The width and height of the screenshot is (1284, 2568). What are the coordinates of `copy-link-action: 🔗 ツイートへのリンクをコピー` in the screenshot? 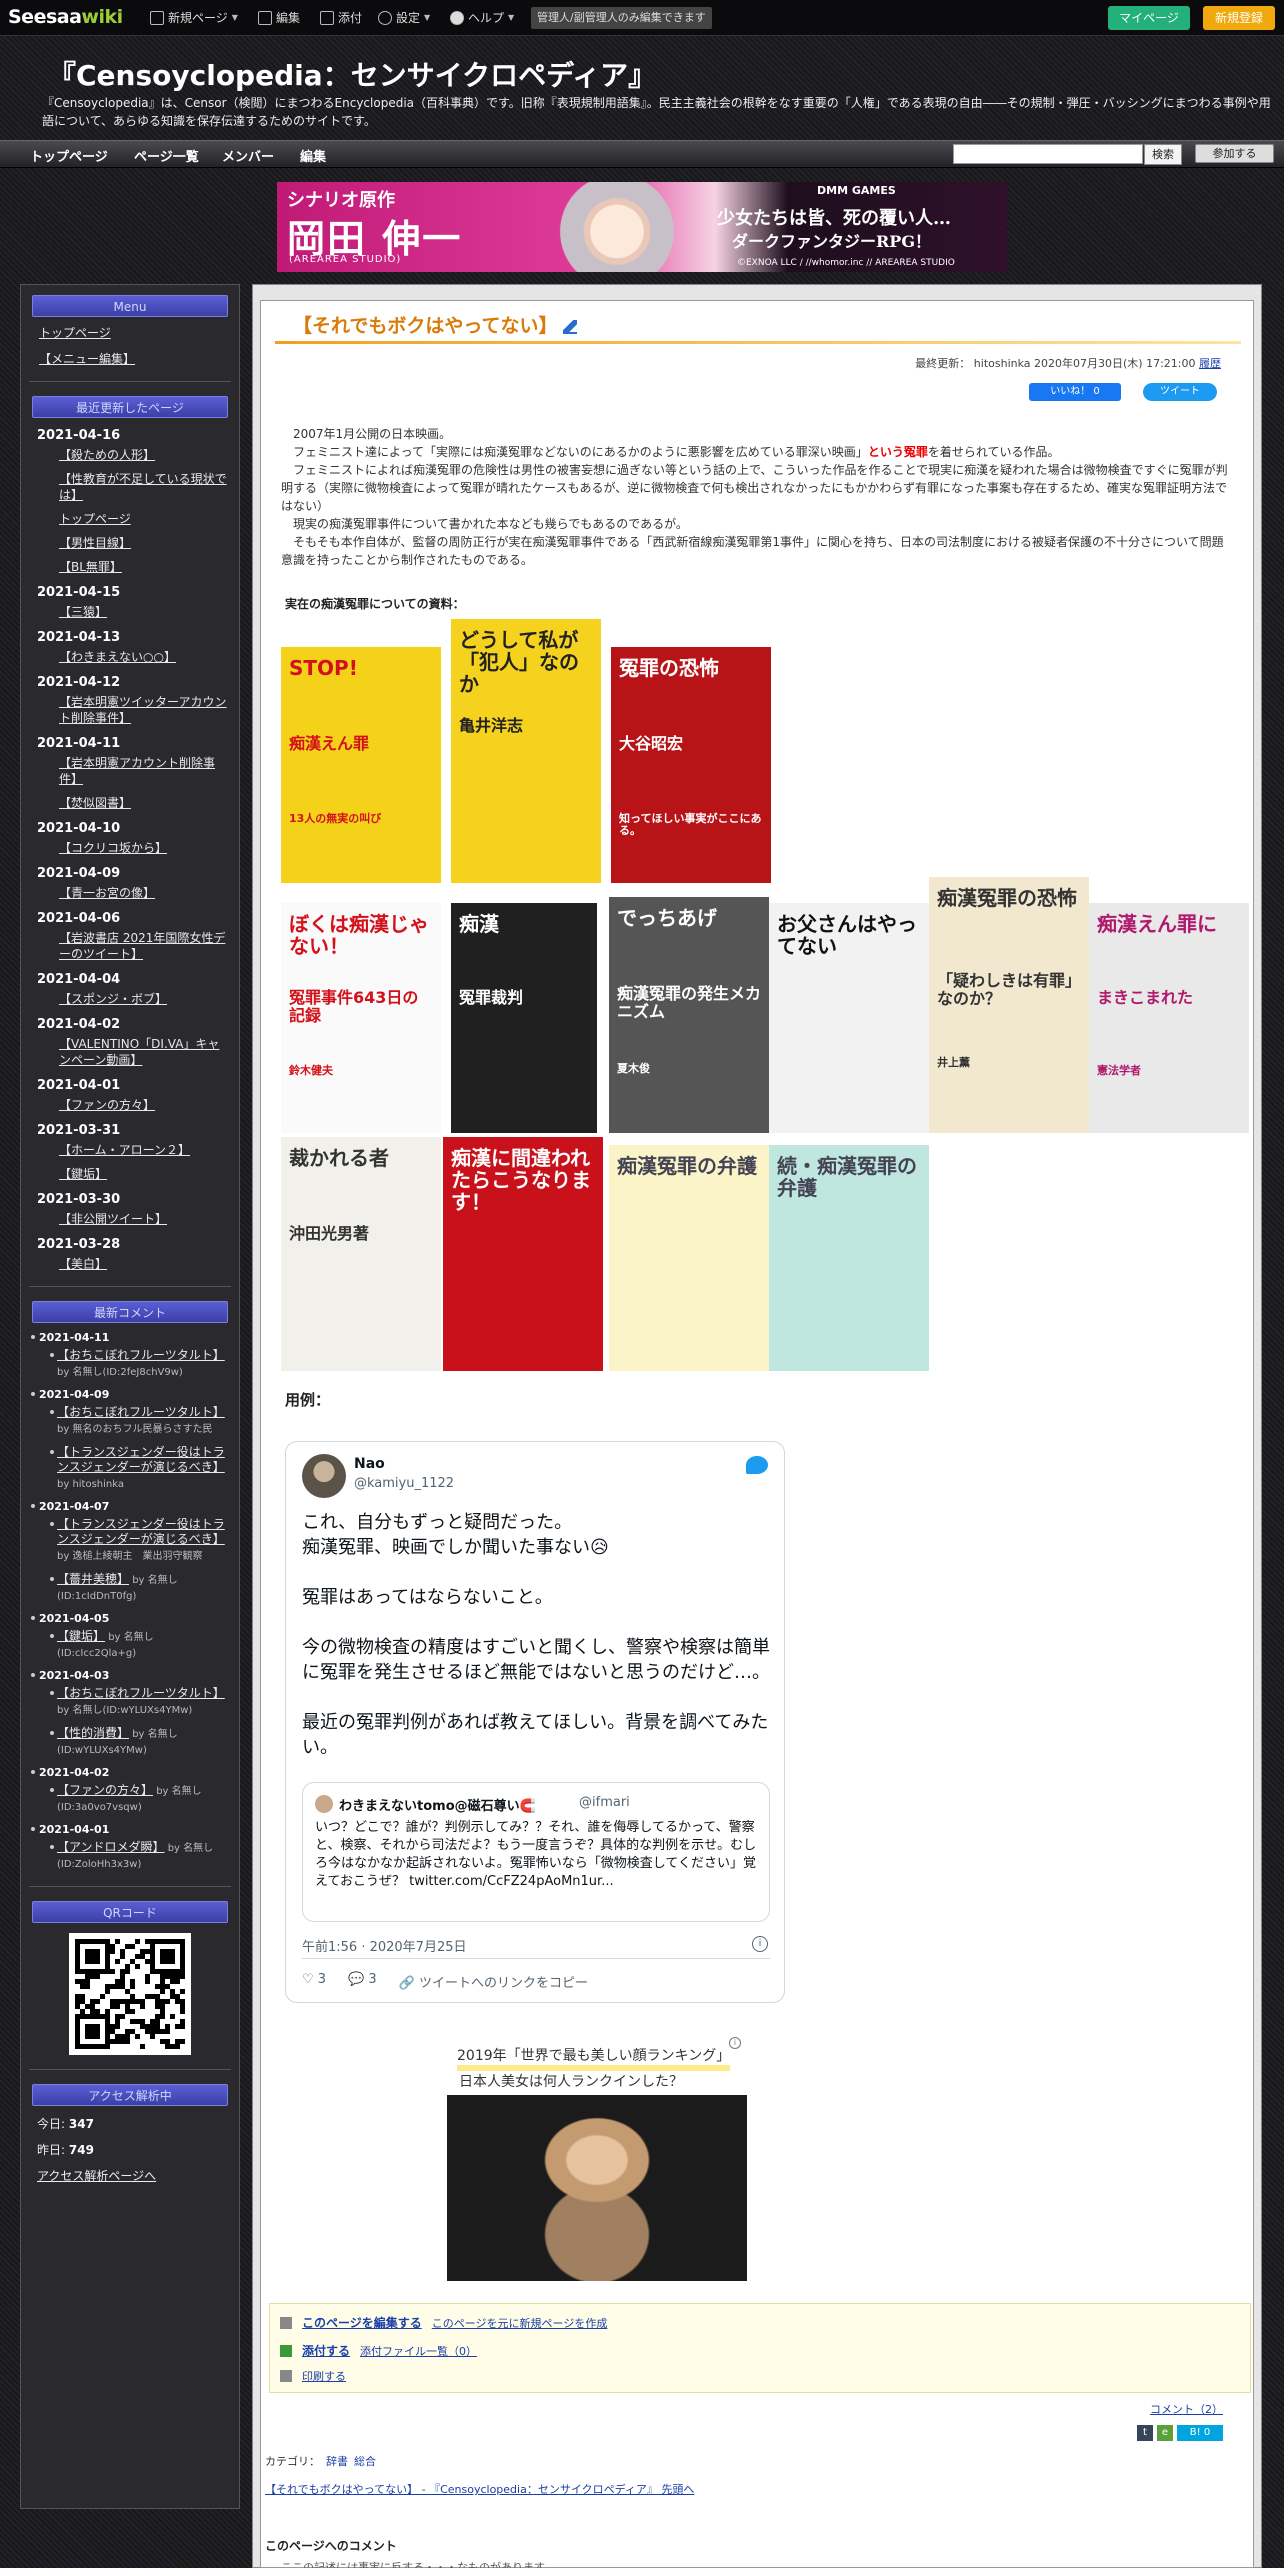 It's located at (493, 1981).